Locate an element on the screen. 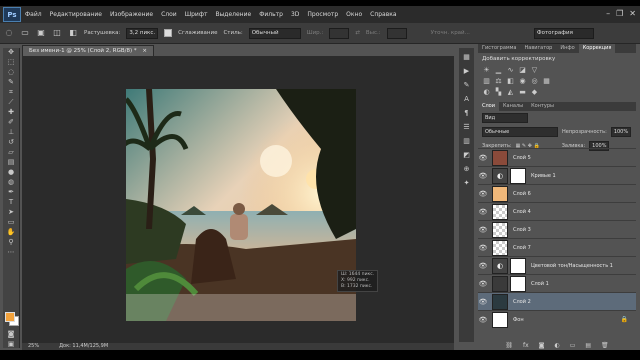 The width and height of the screenshot is (640, 360). vibrance-icon: ▽ is located at coordinates (534, 70).